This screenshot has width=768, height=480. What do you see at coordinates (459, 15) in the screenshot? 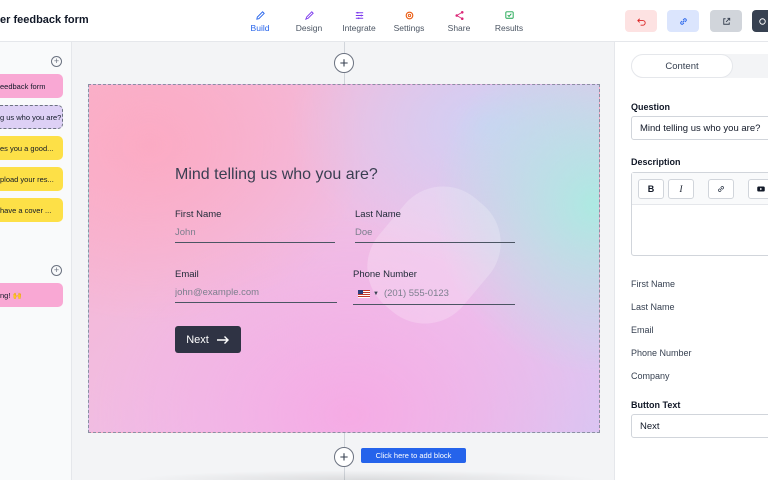
I see `share-icon` at bounding box center [459, 15].